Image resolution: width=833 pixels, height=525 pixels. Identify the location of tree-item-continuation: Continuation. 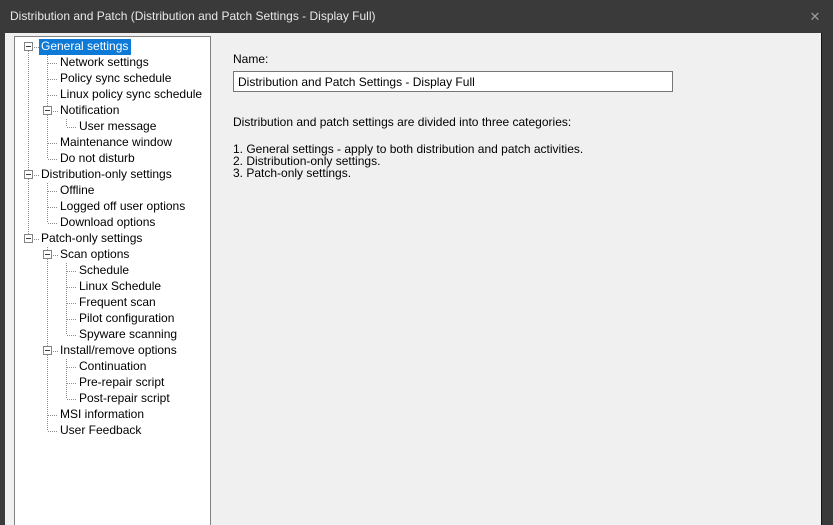
(112, 367).